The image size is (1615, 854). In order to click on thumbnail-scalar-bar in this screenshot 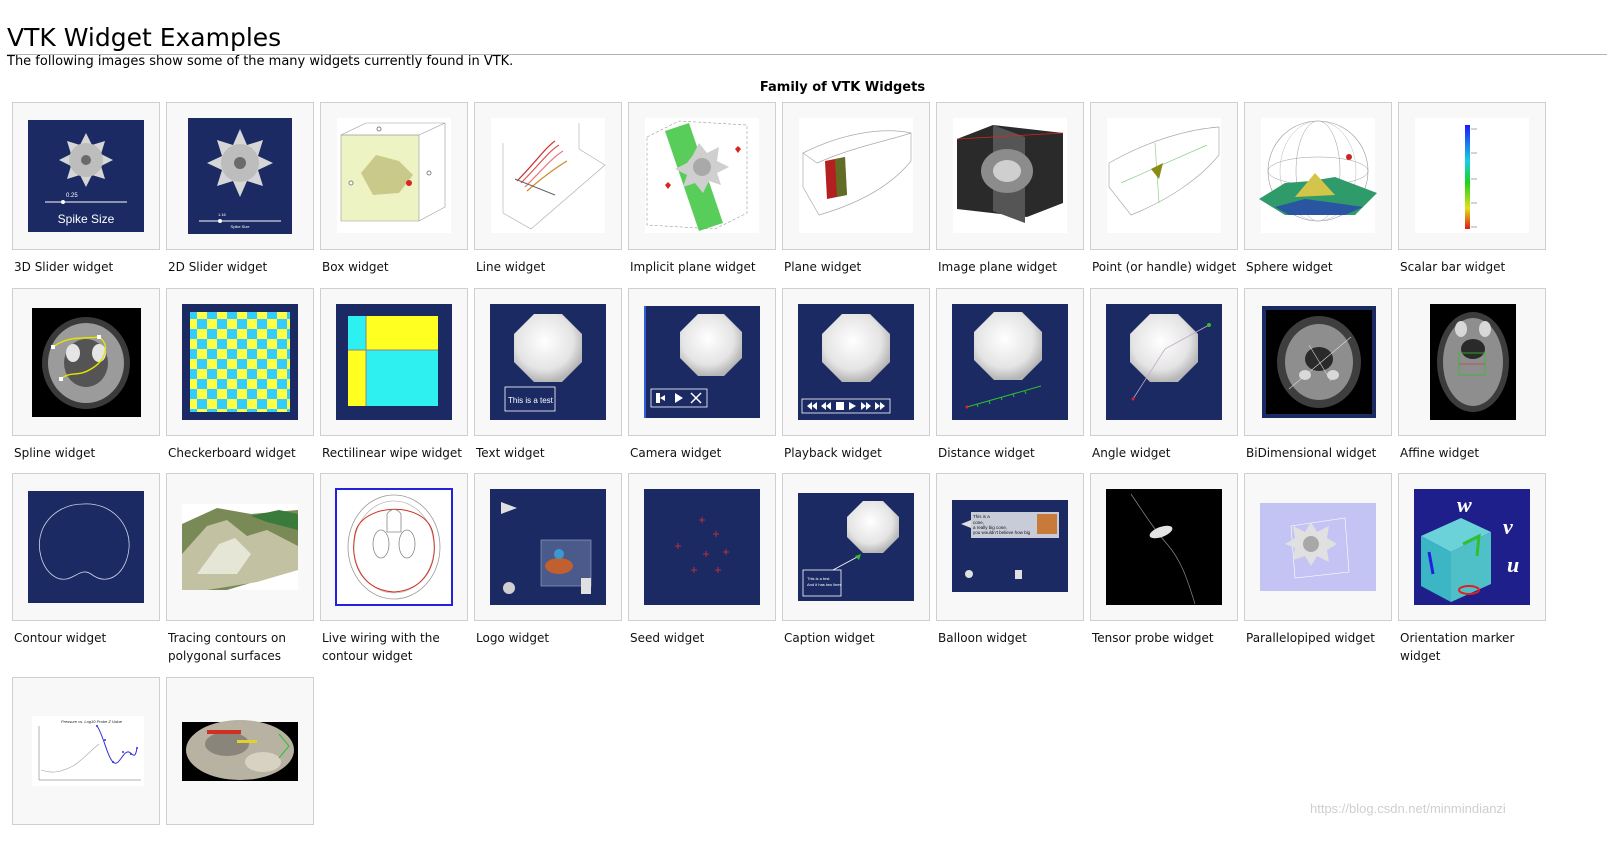, I will do `click(1472, 176)`.